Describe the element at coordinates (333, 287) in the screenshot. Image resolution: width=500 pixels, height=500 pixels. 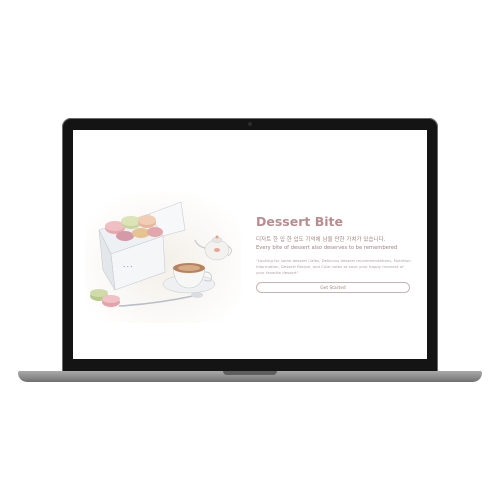
I see `get-started-button: Get Started` at that location.